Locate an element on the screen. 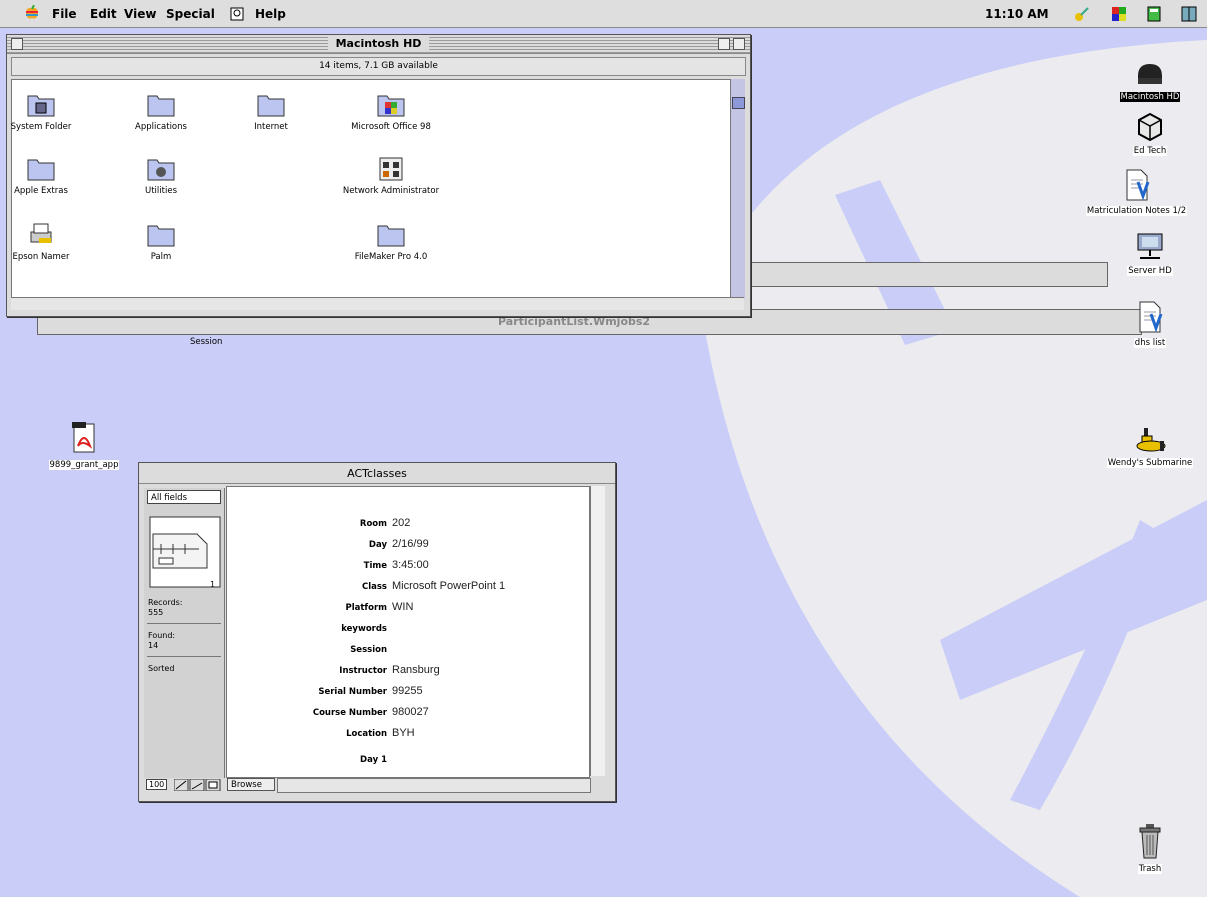 This screenshot has width=1207, height=897. menubar-clock: 11:10 AM is located at coordinates (1017, 14).